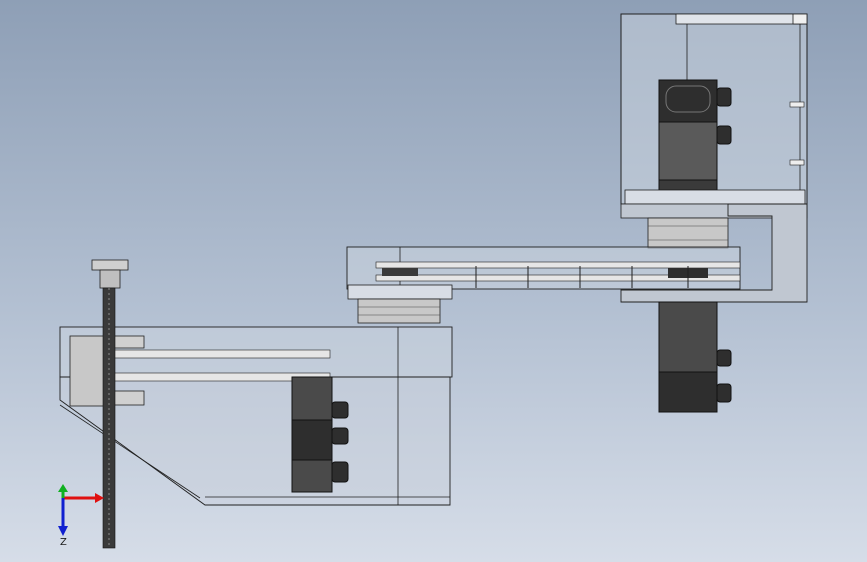 The width and height of the screenshot is (867, 562). What do you see at coordinates (400, 272) in the screenshot?
I see `belt-teeth-left` at bounding box center [400, 272].